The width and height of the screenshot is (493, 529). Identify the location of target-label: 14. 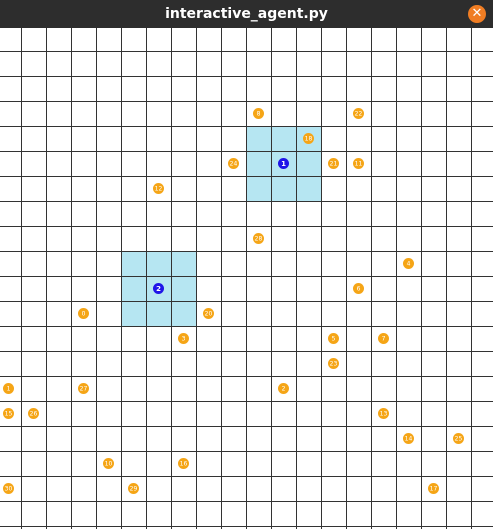
(409, 439).